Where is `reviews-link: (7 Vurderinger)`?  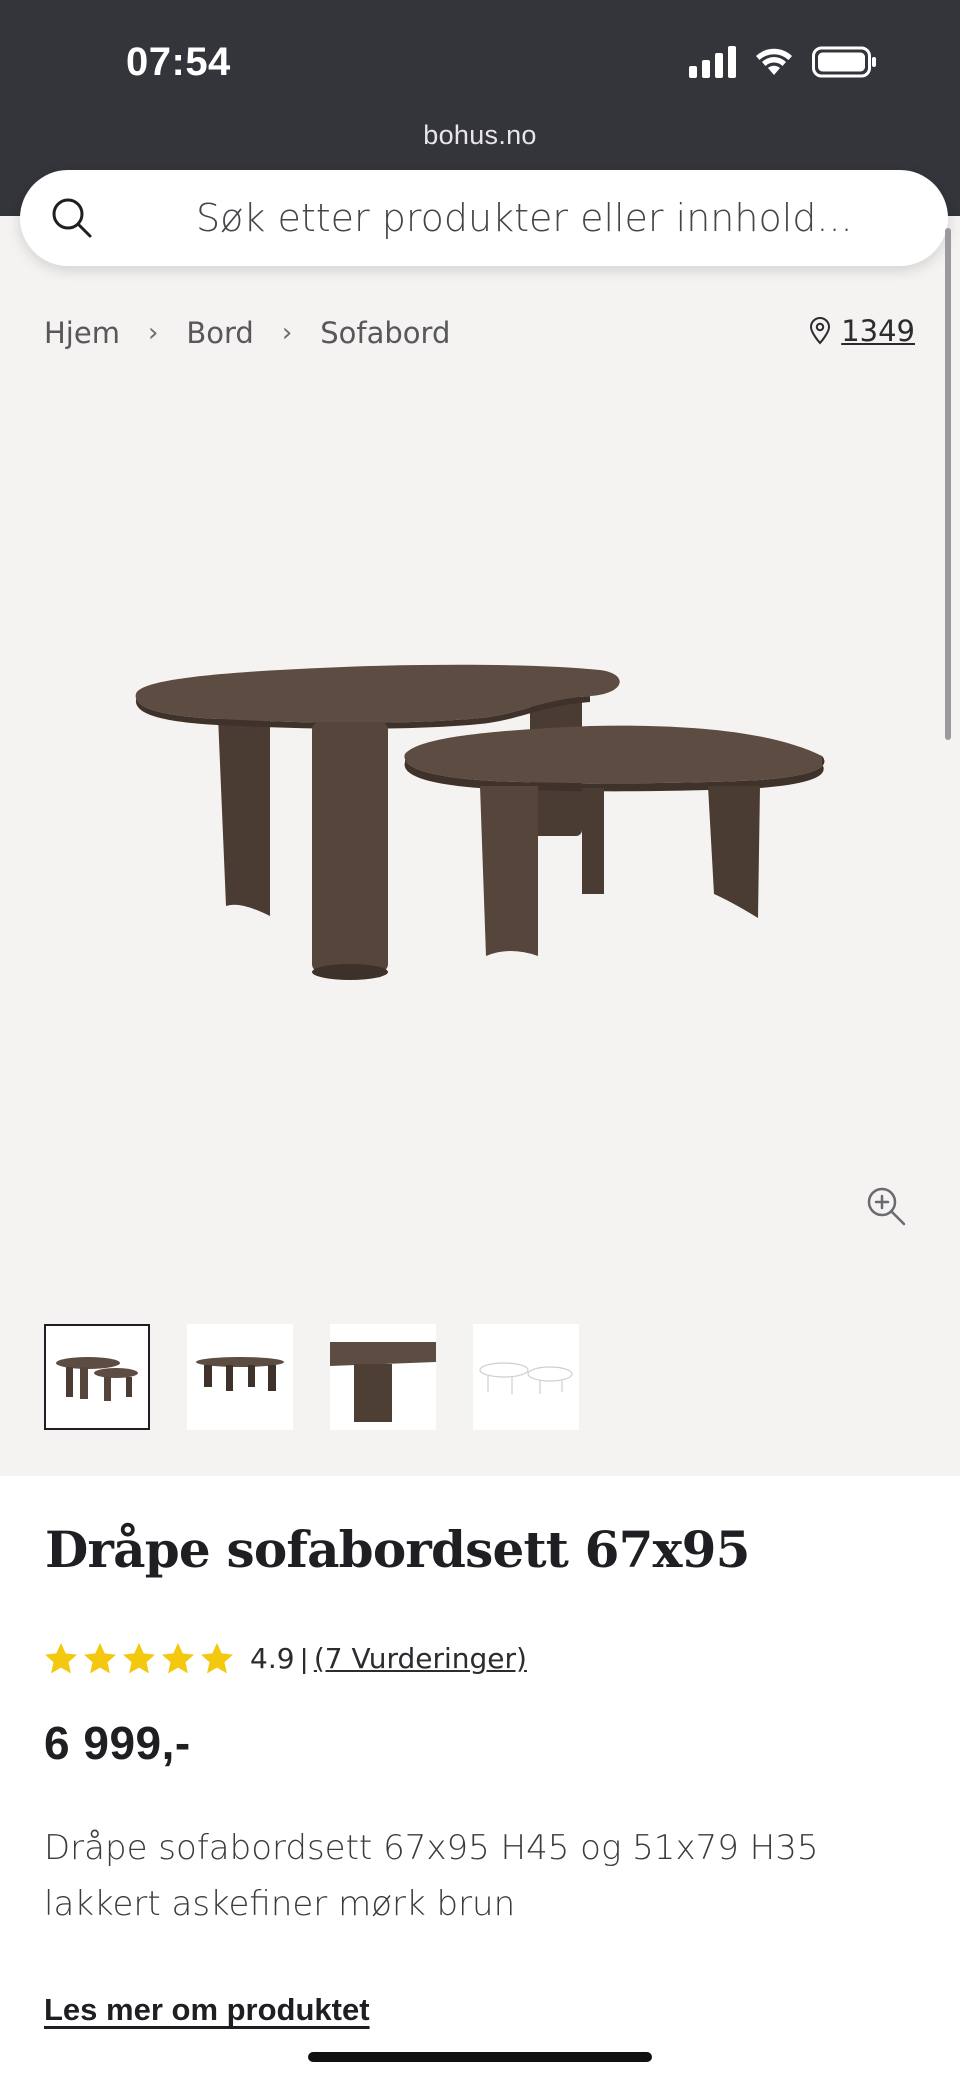 reviews-link: (7 Vurderinger) is located at coordinates (420, 1658).